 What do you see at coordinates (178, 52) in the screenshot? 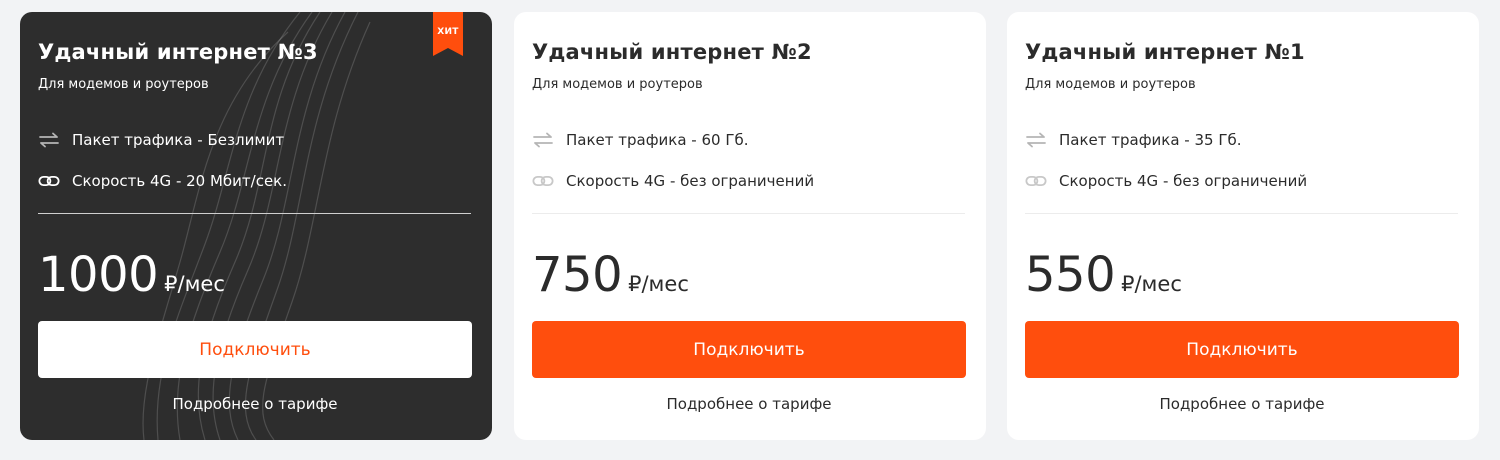
I see `tariff-title: Удачный интернет №3` at bounding box center [178, 52].